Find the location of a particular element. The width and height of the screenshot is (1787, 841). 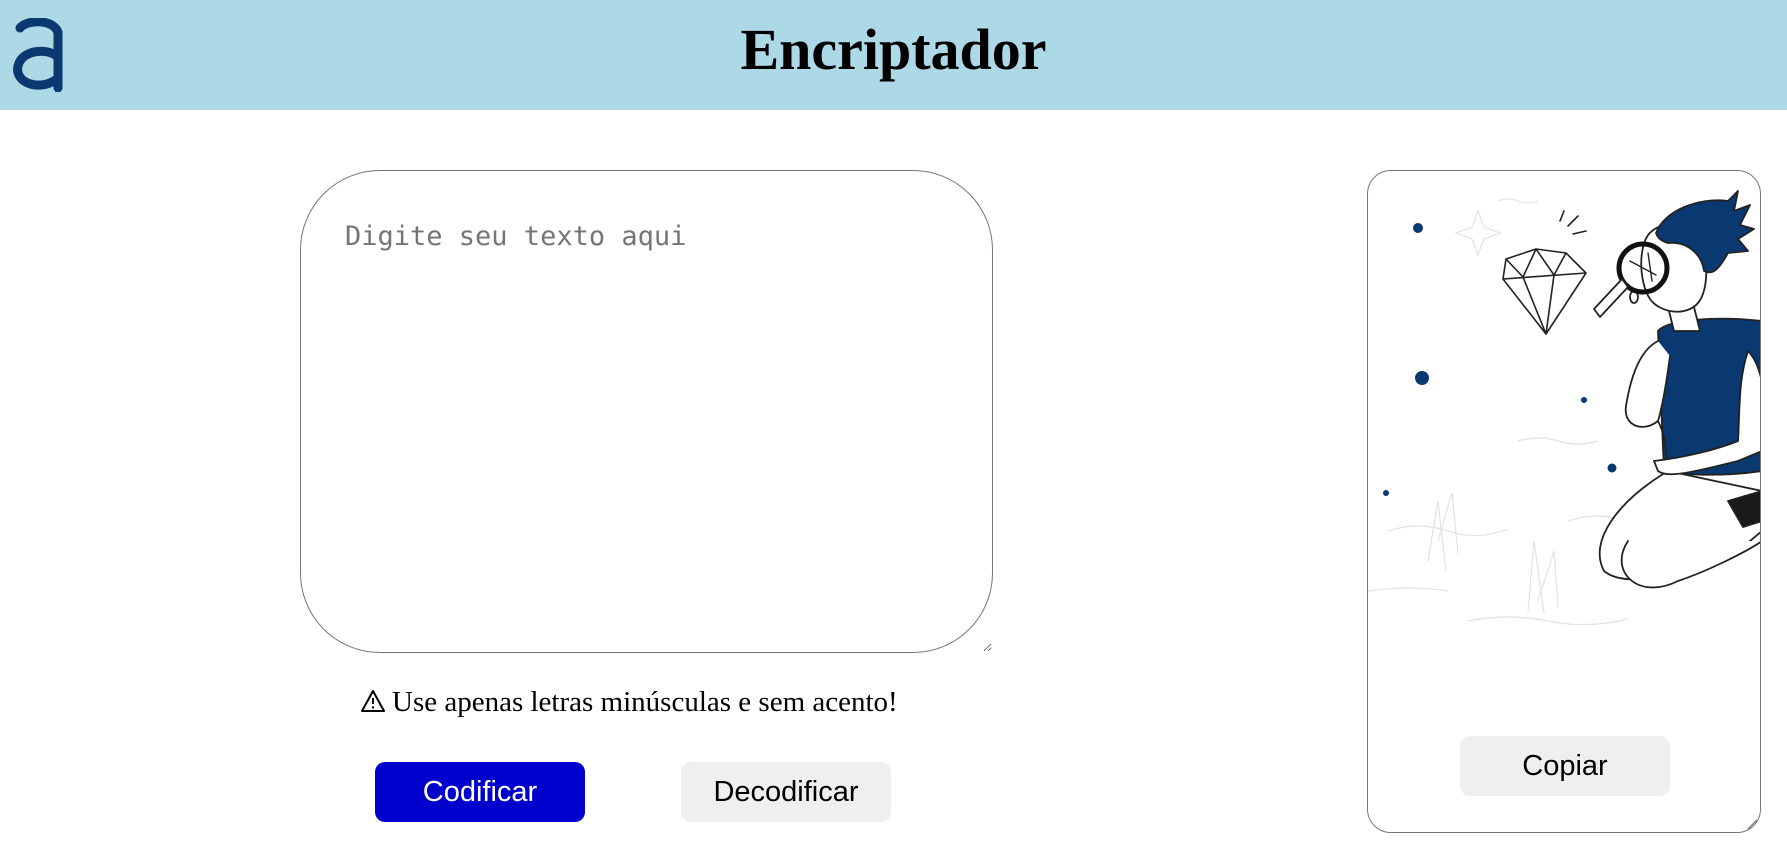

warning-icon is located at coordinates (373, 701).